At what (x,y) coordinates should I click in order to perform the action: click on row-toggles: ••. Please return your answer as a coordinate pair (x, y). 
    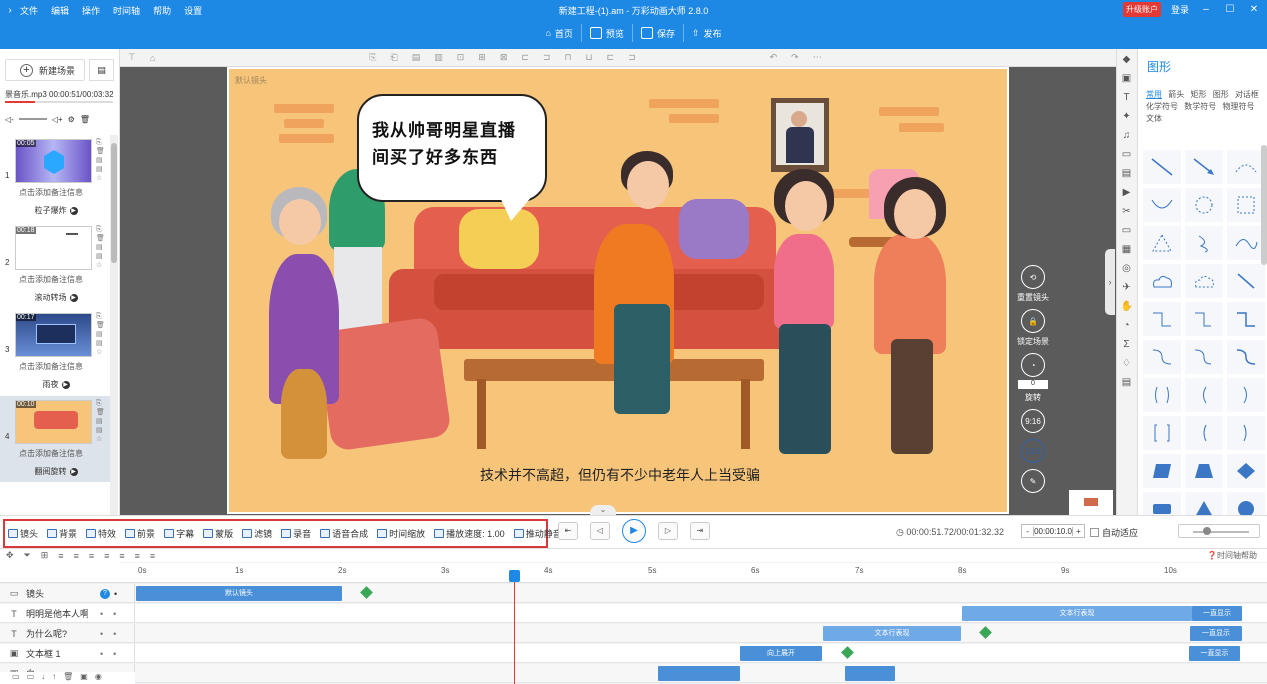
    Looking at the image, I should click on (113, 654).